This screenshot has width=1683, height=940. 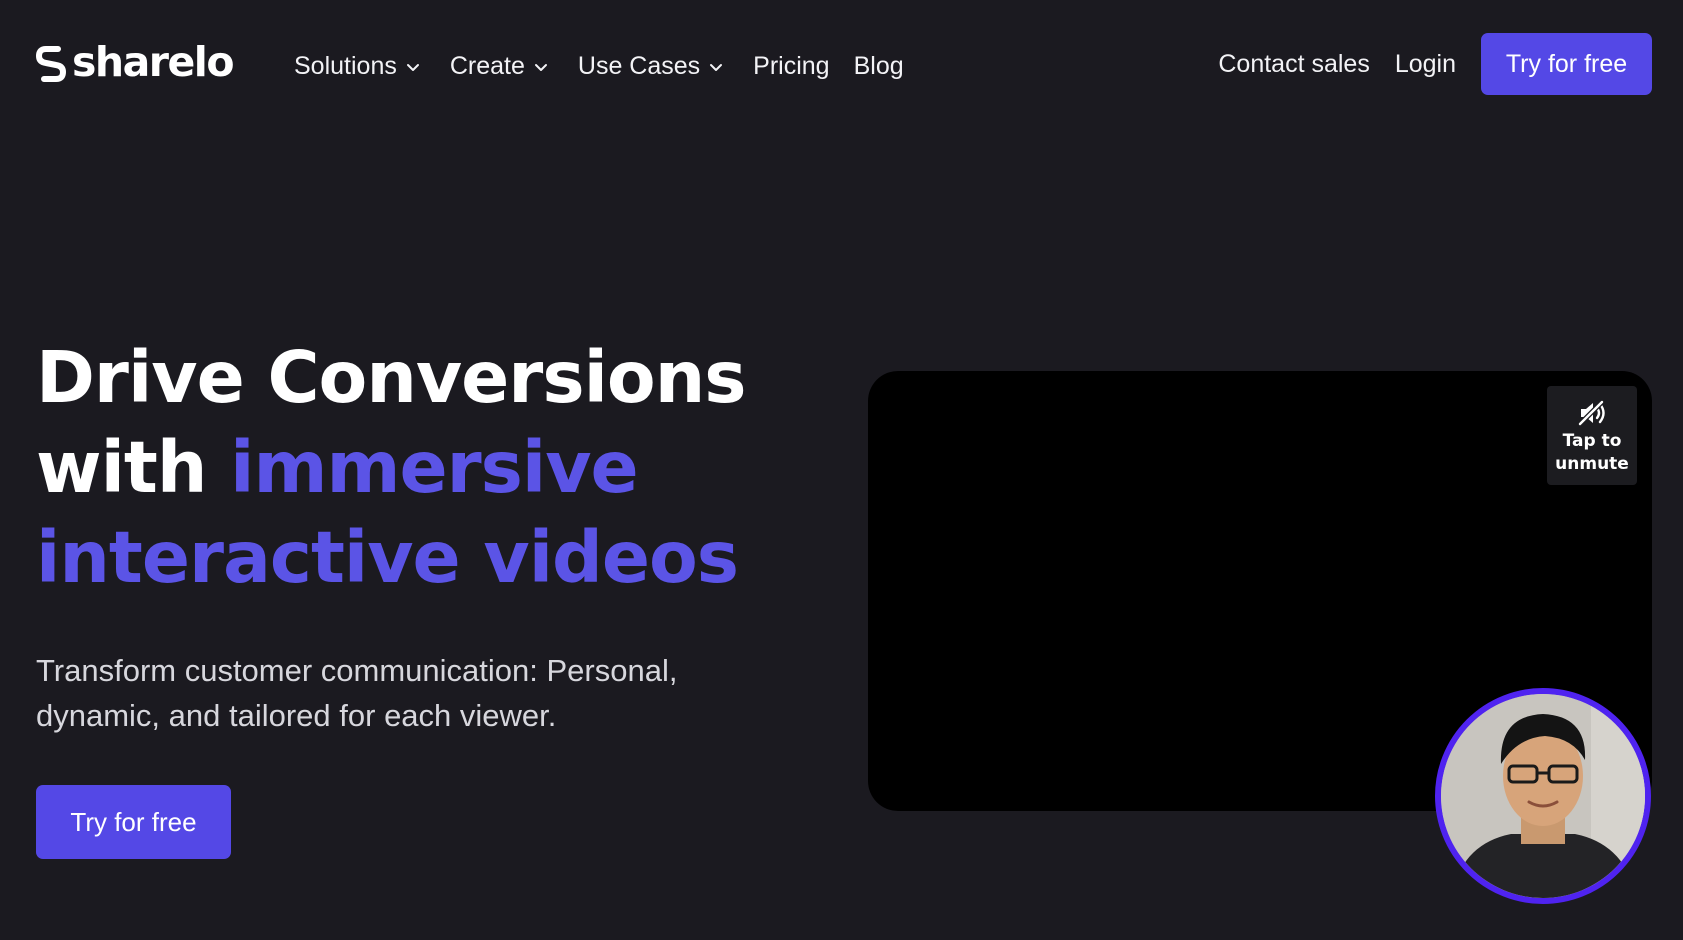 I want to click on presenter-image, so click(x=1543, y=796).